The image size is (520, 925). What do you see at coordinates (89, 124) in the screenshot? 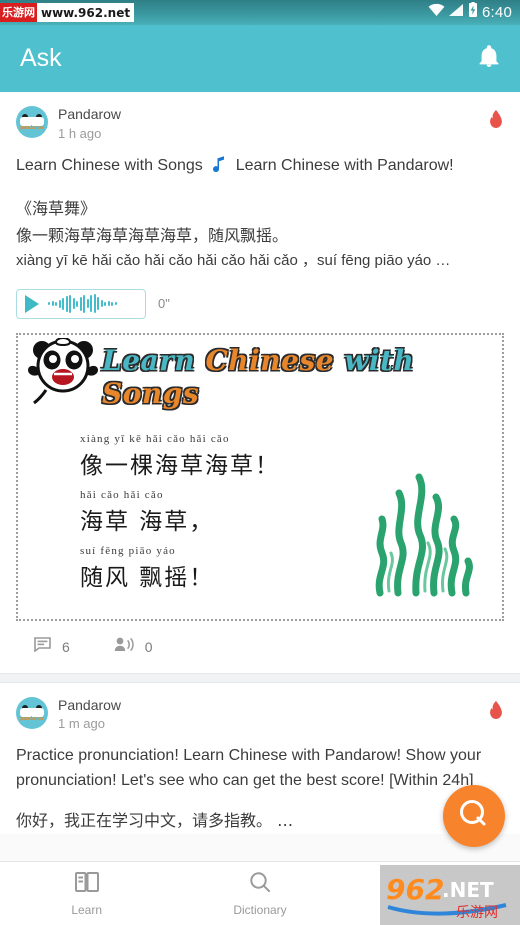
I see `post-author-block: Pandarow 1 h ago` at bounding box center [89, 124].